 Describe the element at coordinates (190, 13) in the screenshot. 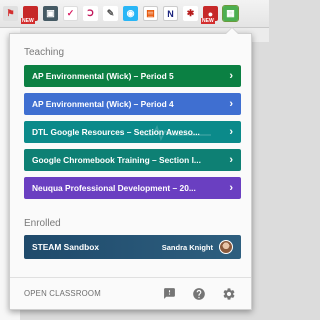

I see `bug-icon: ✱` at that location.